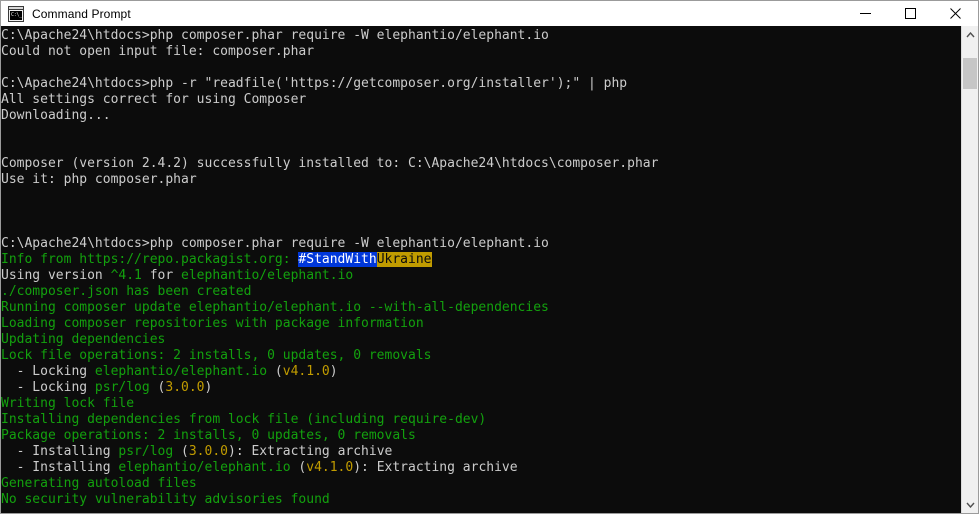  What do you see at coordinates (481, 52) in the screenshot?
I see `terminal-line: Could not open input file: composer.phar` at bounding box center [481, 52].